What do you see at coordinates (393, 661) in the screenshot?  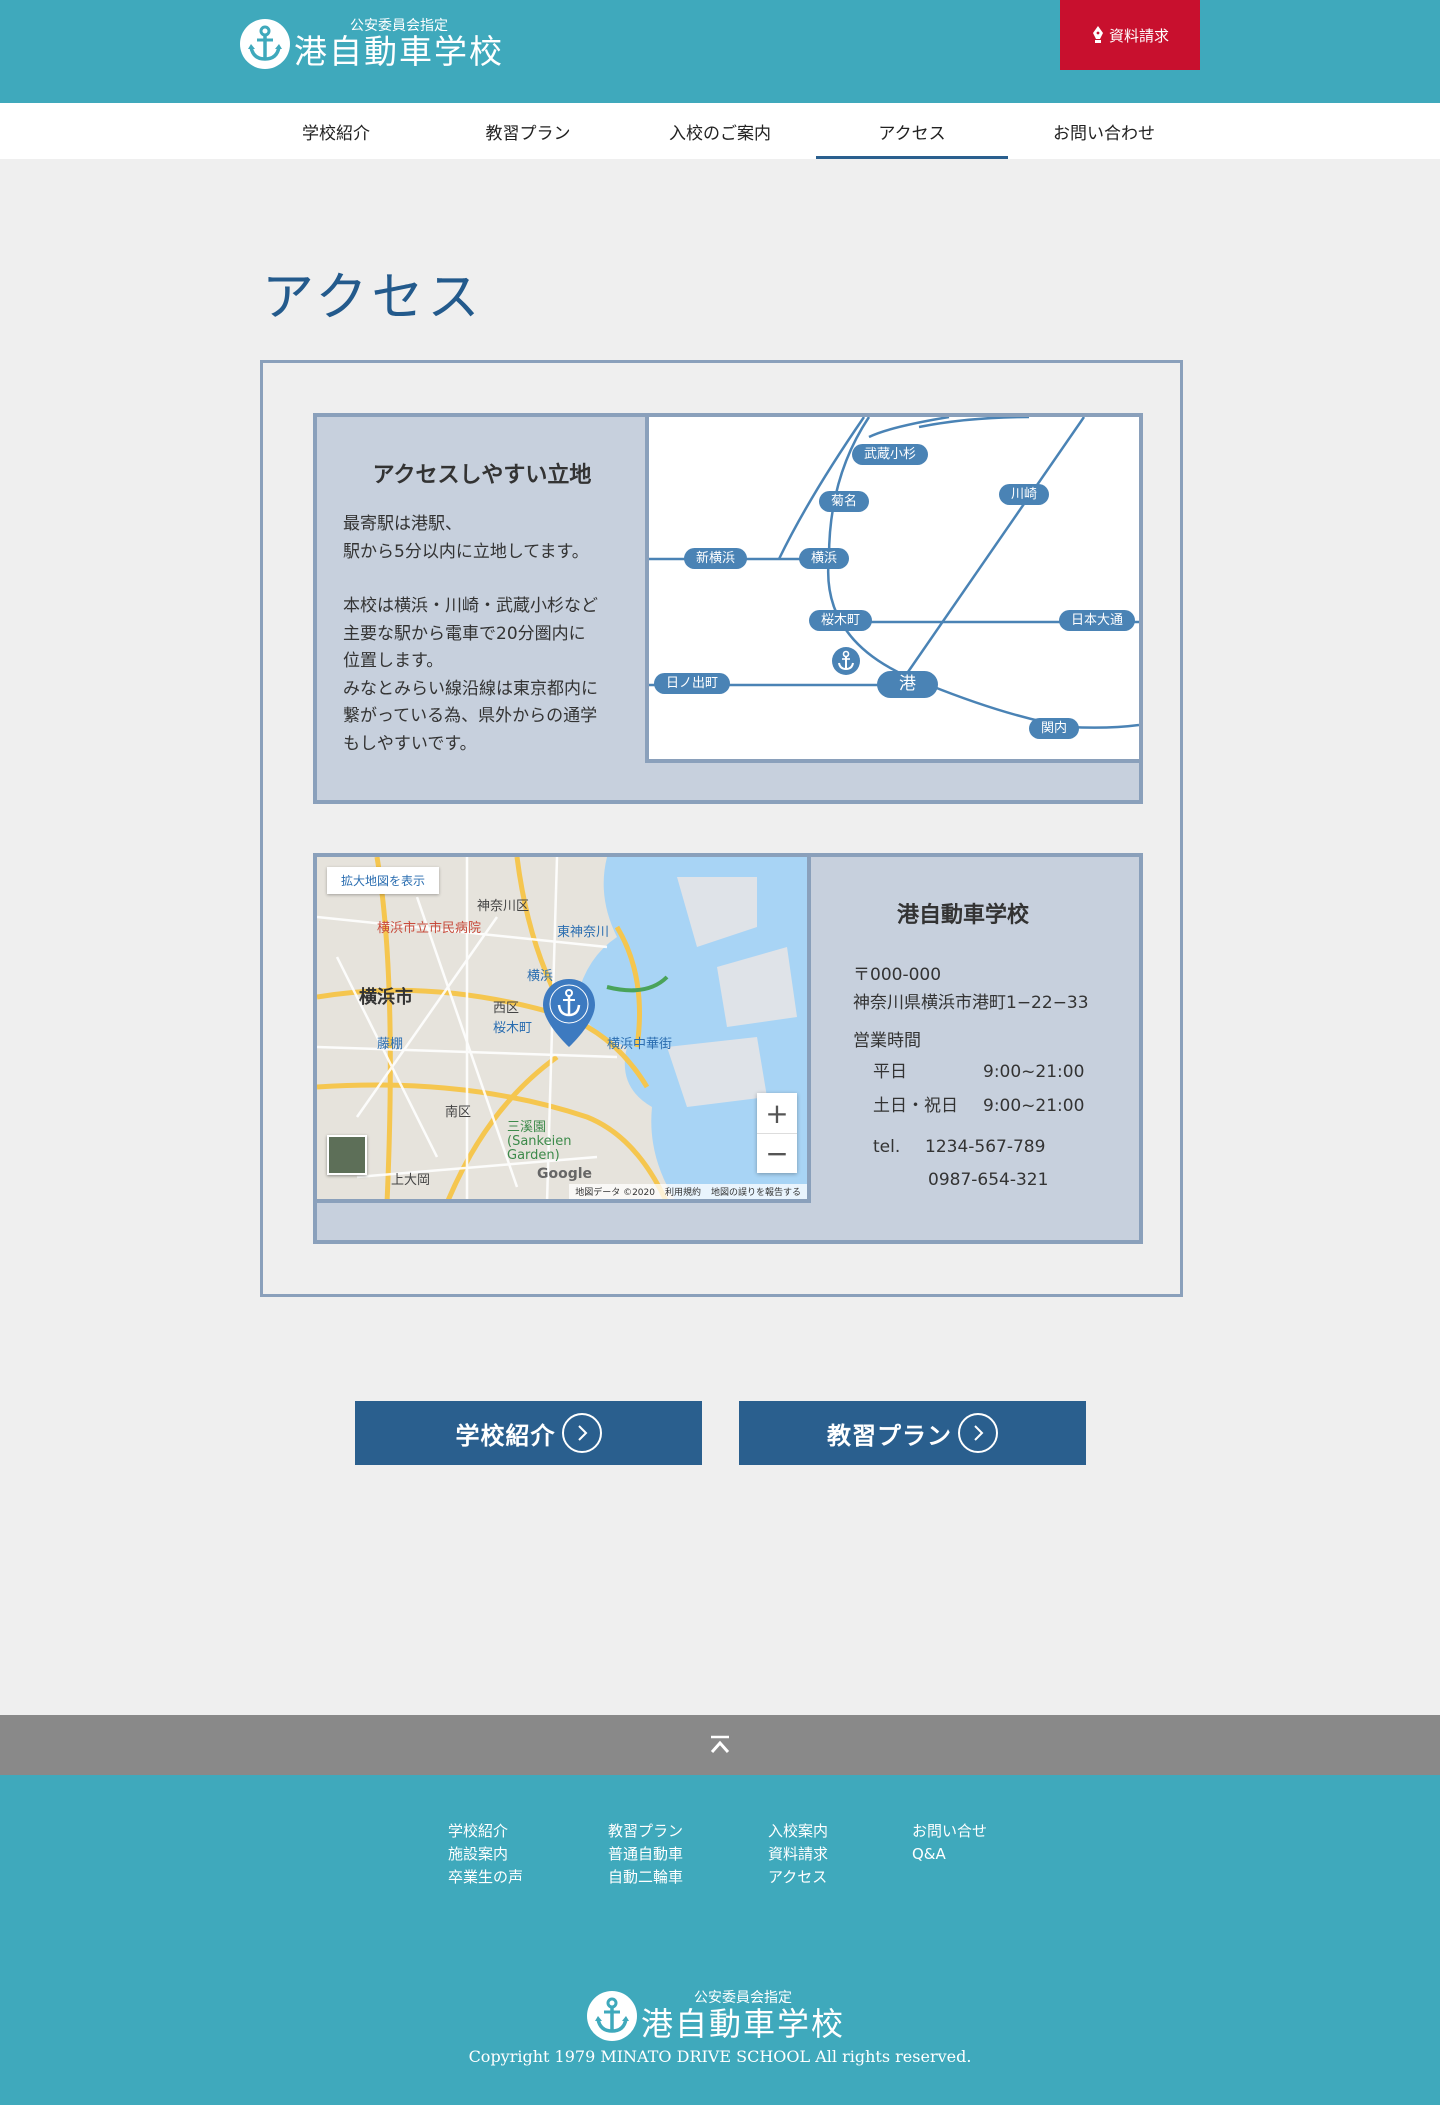 I see `access-text-line: 位置します。` at bounding box center [393, 661].